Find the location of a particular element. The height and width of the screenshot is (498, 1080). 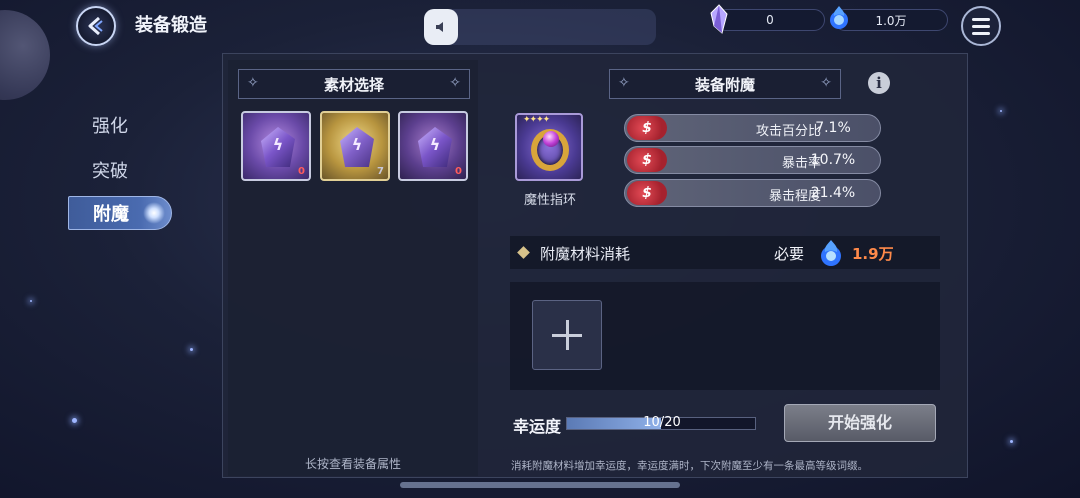

equipment-slot: ✦✦✦✦ is located at coordinates (549, 147).